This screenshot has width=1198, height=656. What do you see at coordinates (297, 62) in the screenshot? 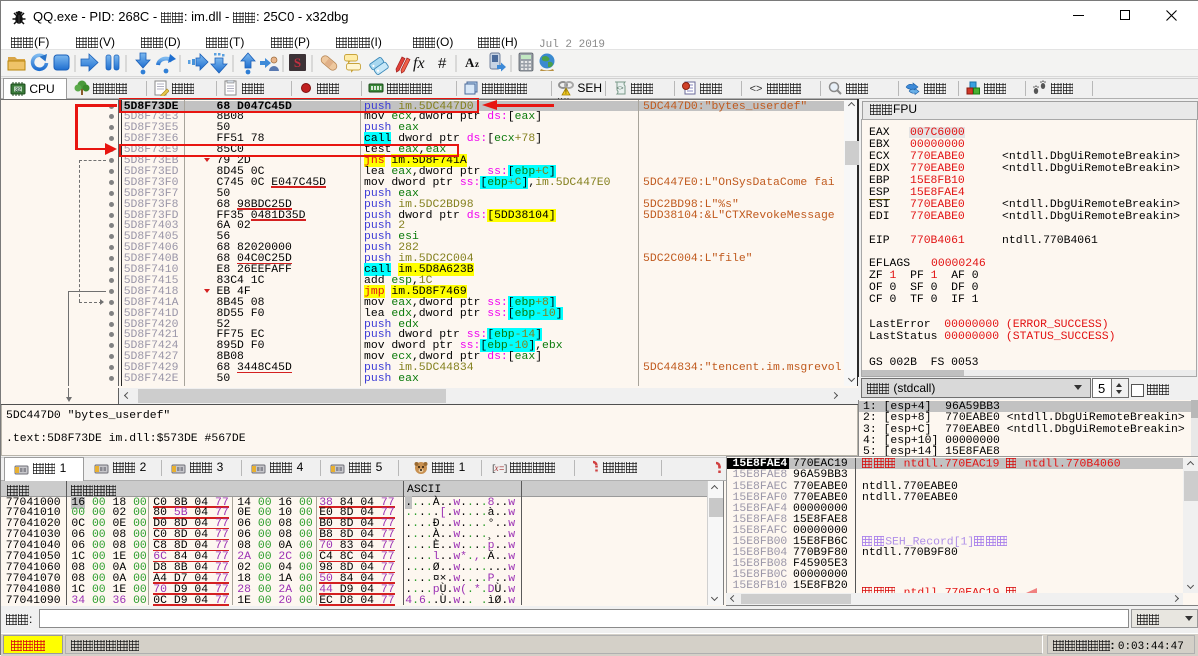
I see `svg-text: S` at bounding box center [297, 62].